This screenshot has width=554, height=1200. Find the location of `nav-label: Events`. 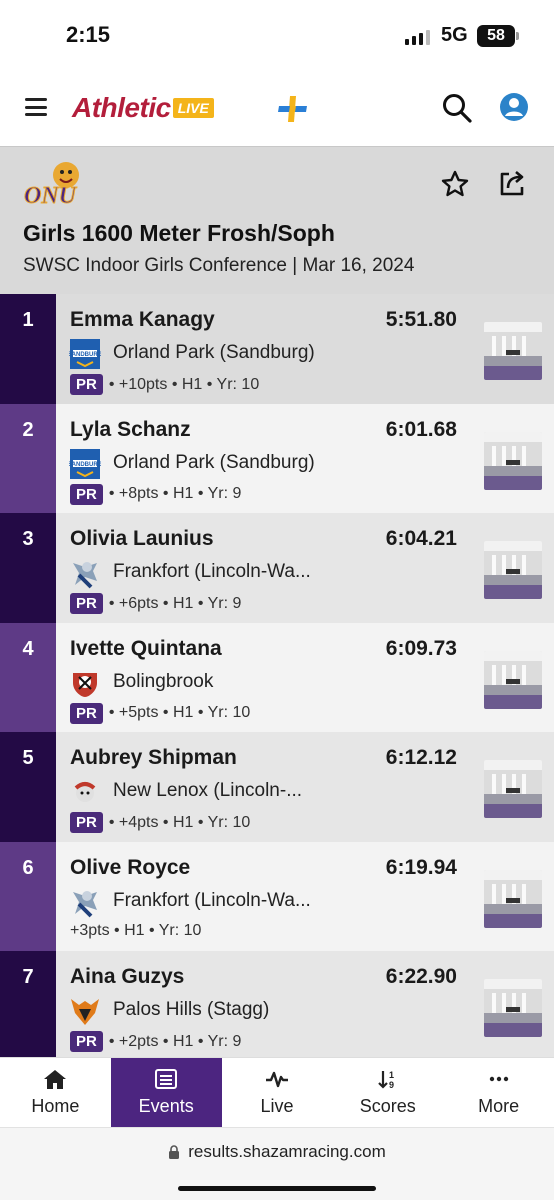

nav-label: Events is located at coordinates (166, 1106).